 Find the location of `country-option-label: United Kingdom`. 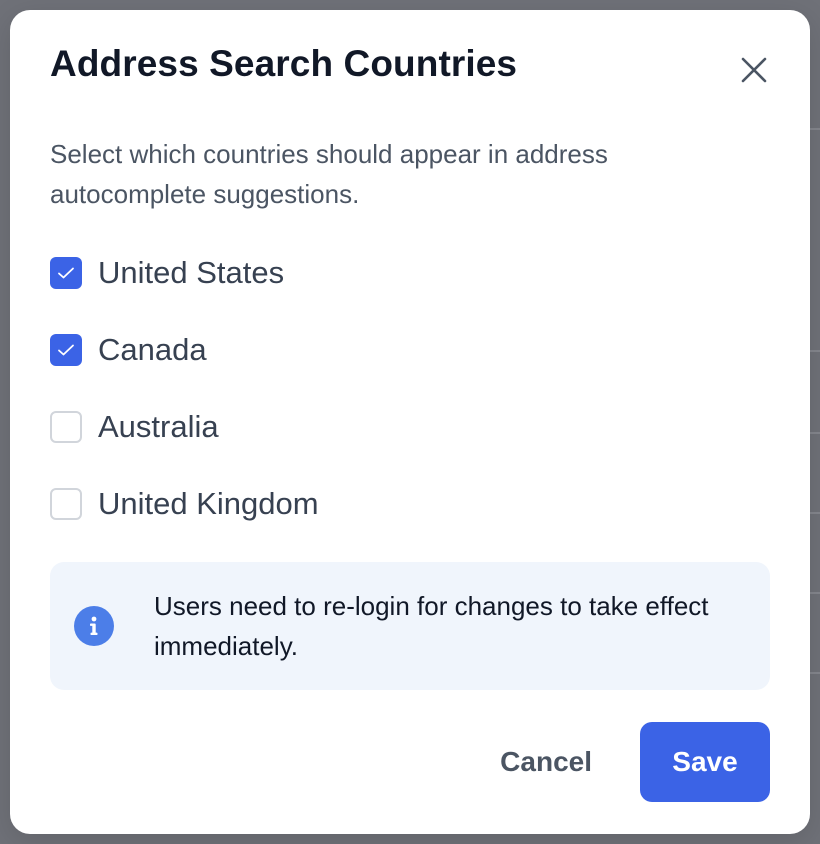

country-option-label: United Kingdom is located at coordinates (208, 503).